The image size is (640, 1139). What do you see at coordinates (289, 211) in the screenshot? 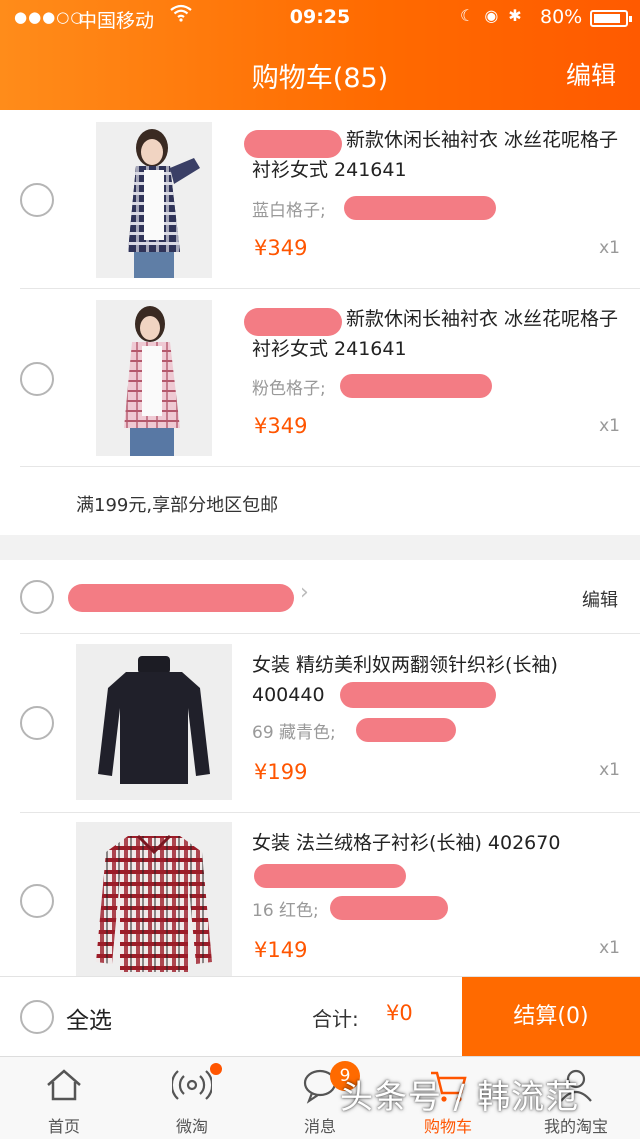
I see `product-sku: 蓝白格子;` at bounding box center [289, 211].